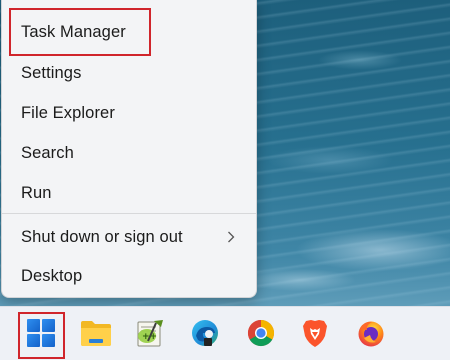  What do you see at coordinates (47, 152) in the screenshot?
I see `menu-item-label: Search` at bounding box center [47, 152].